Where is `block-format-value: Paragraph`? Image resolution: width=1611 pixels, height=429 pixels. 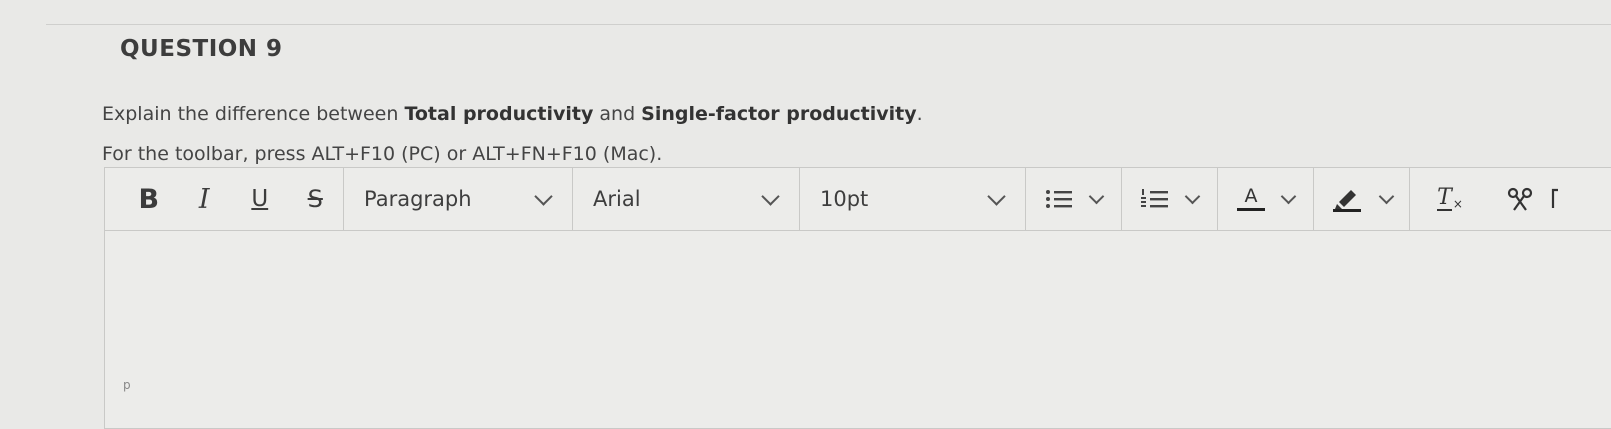
block-format-value: Paragraph is located at coordinates (418, 199).